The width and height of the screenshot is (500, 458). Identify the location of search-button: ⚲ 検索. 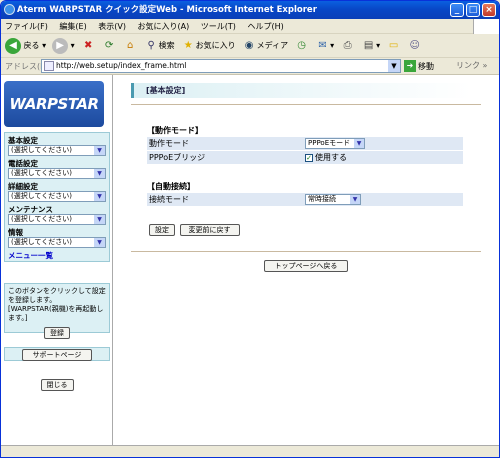
(159, 45).